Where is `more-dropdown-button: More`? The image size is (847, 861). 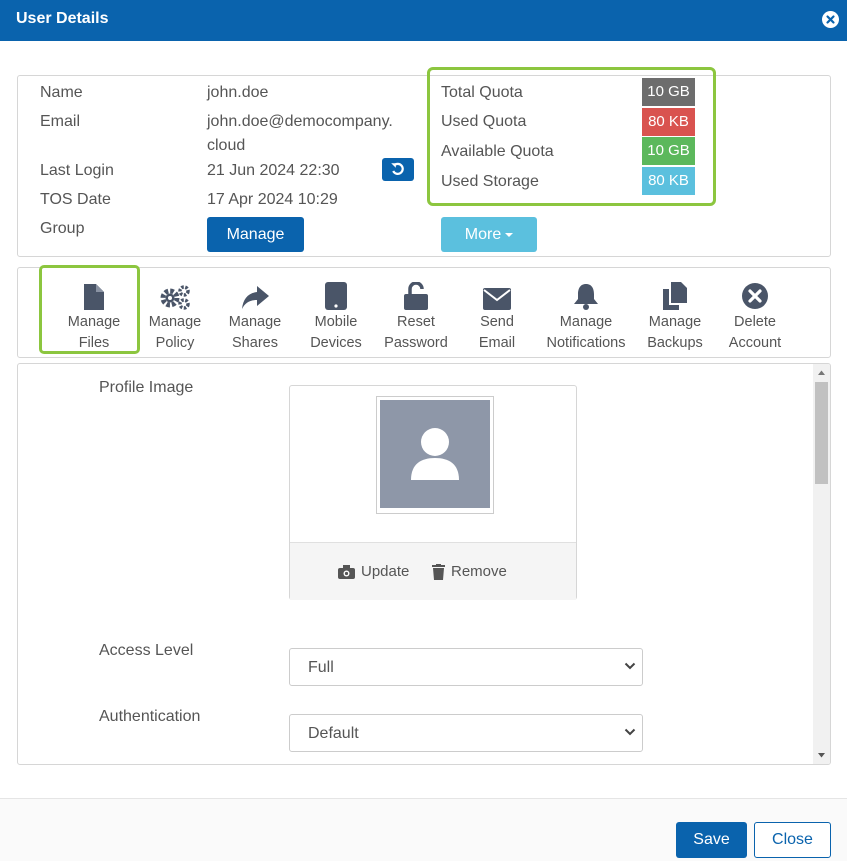
more-dropdown-button: More is located at coordinates (489, 234).